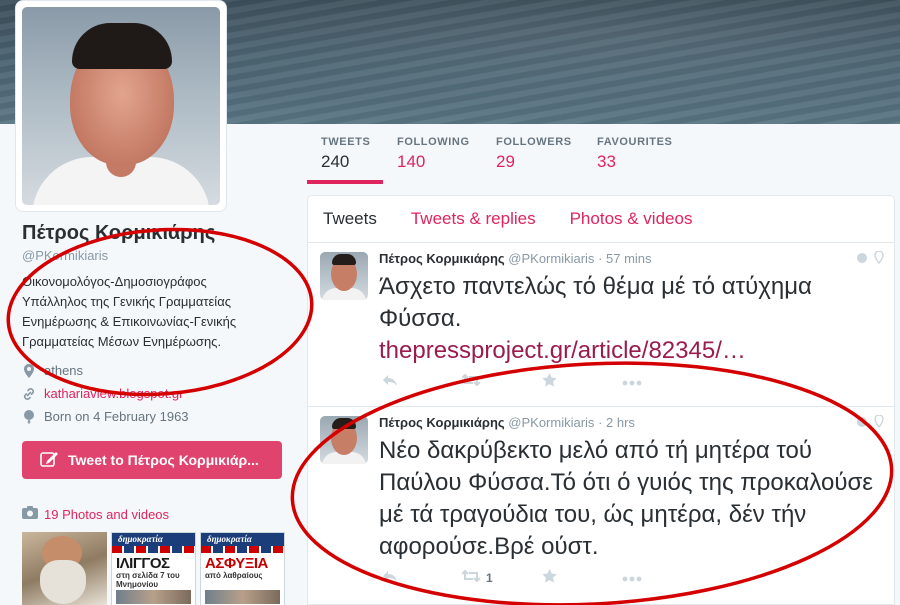  What do you see at coordinates (411, 161) in the screenshot?
I see `stat-value: 140` at bounding box center [411, 161].